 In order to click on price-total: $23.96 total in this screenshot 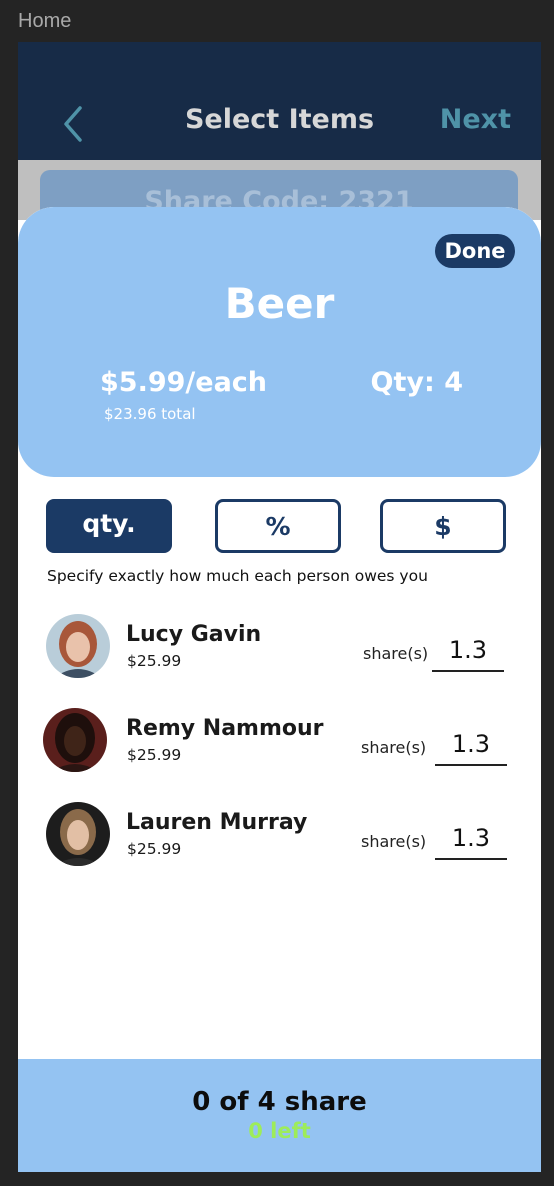, I will do `click(150, 414)`.